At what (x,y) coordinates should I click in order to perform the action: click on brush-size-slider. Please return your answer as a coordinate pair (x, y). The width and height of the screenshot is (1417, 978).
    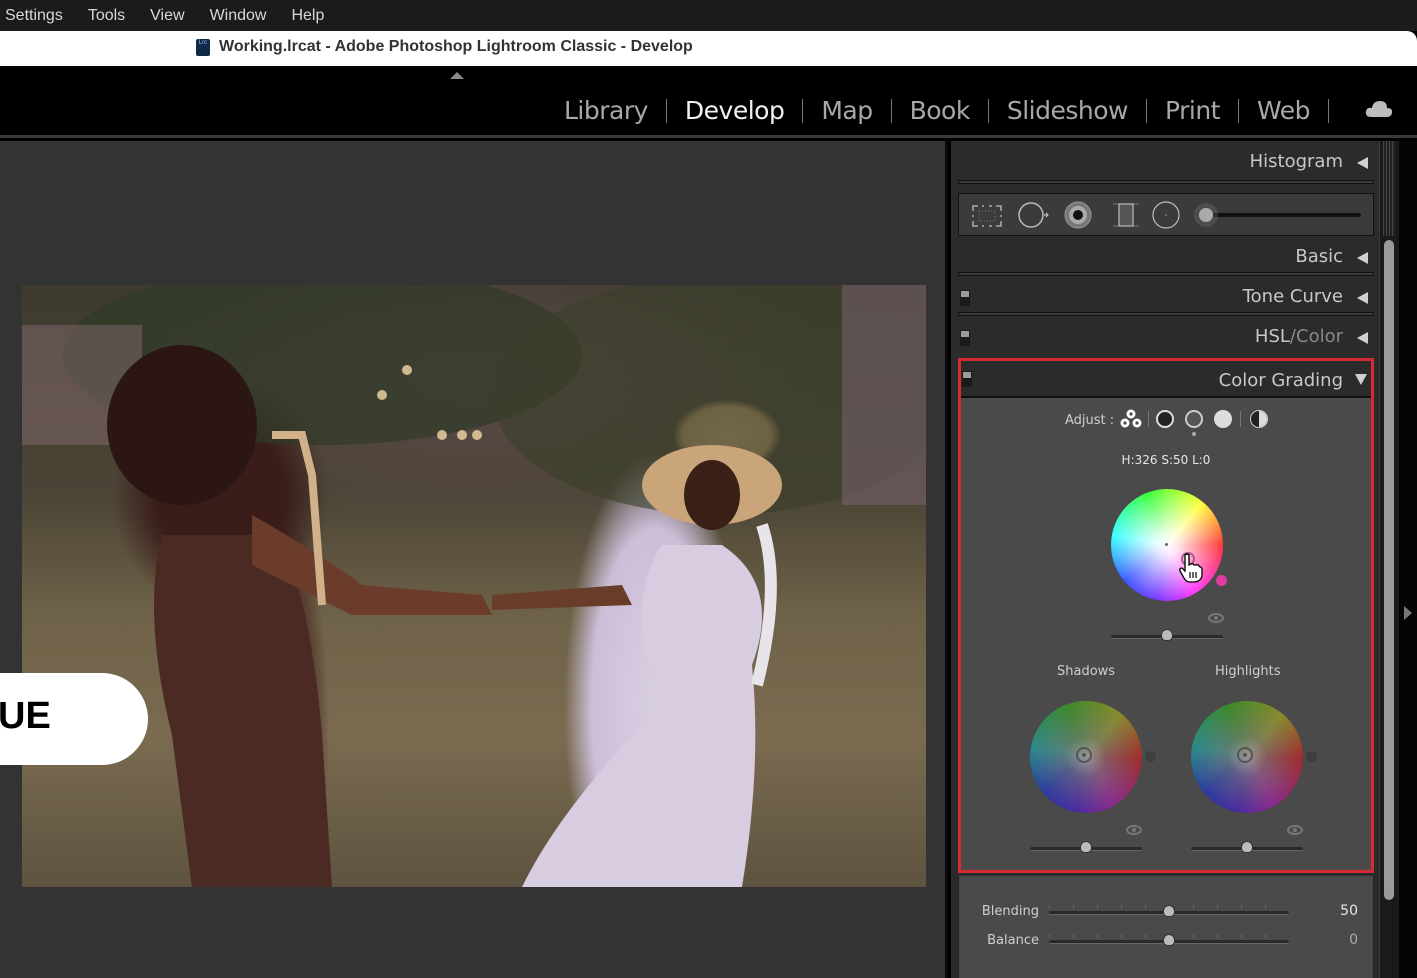
    Looking at the image, I should click on (1280, 215).